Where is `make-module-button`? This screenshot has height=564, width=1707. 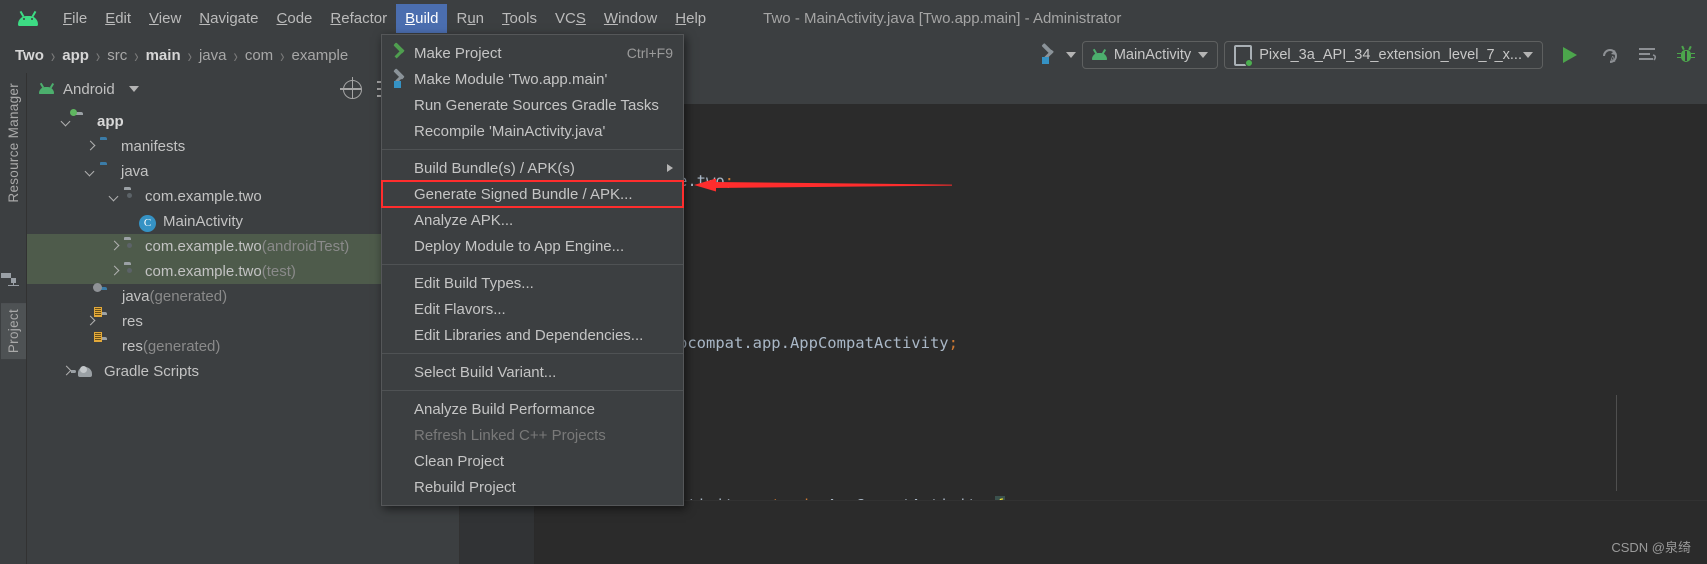 make-module-button is located at coordinates (1058, 55).